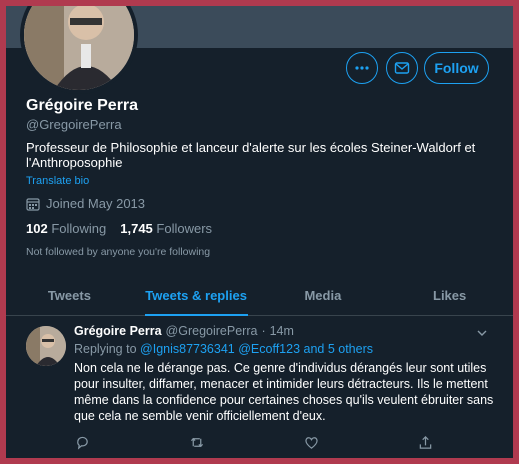 The image size is (519, 464). Describe the element at coordinates (256, 349) in the screenshot. I see `replying-mentions: @Ignis87736341 @Ecoff123 and 5 others` at that location.